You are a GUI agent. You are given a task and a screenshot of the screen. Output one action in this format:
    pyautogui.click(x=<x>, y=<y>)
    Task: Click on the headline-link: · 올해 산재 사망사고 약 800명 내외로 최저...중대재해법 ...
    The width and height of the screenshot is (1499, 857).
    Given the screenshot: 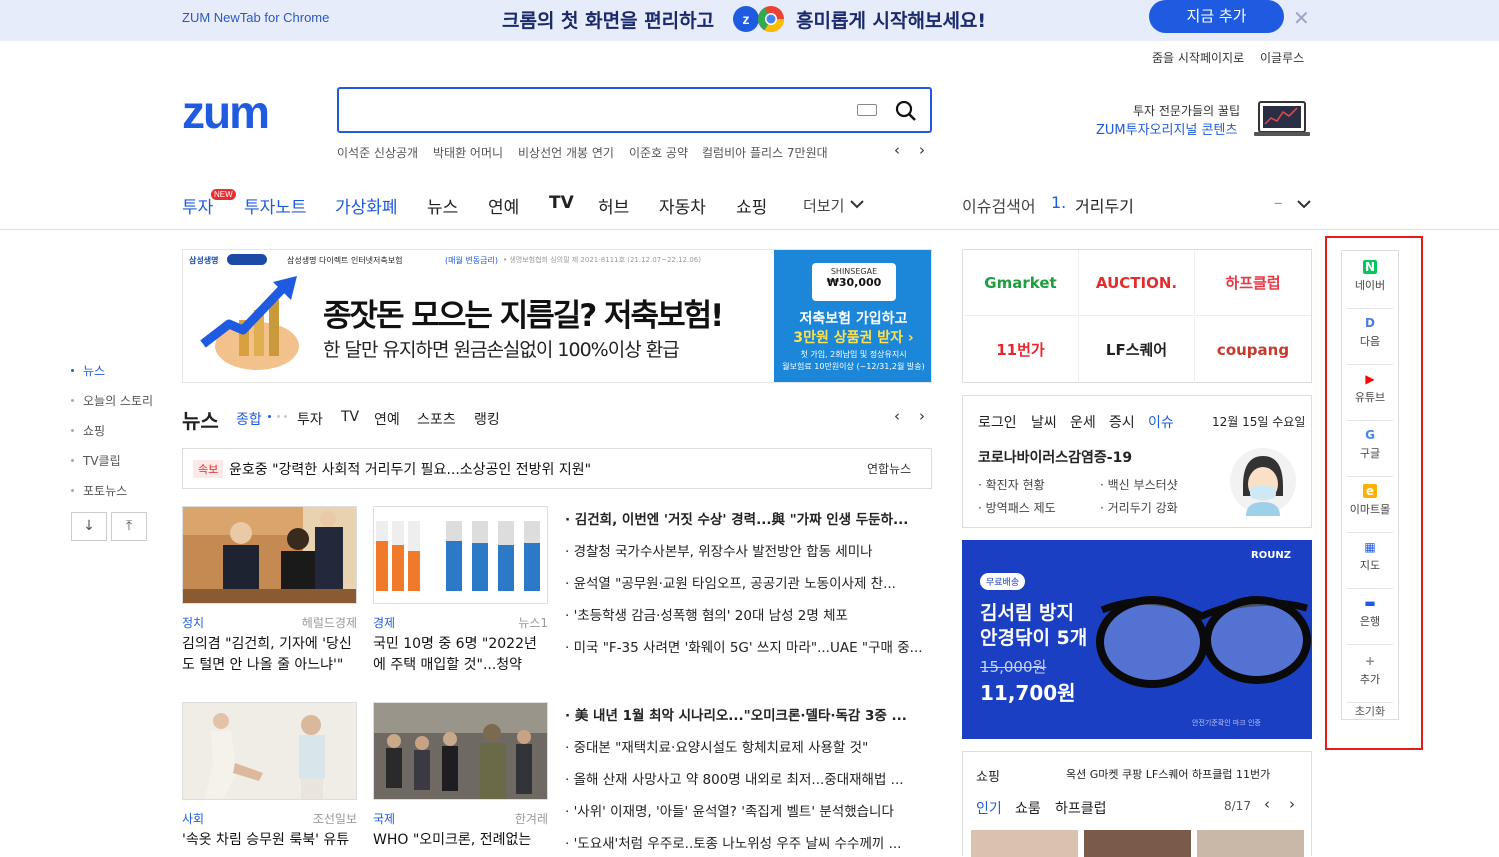 What is the action you would take?
    pyautogui.click(x=745, y=778)
    